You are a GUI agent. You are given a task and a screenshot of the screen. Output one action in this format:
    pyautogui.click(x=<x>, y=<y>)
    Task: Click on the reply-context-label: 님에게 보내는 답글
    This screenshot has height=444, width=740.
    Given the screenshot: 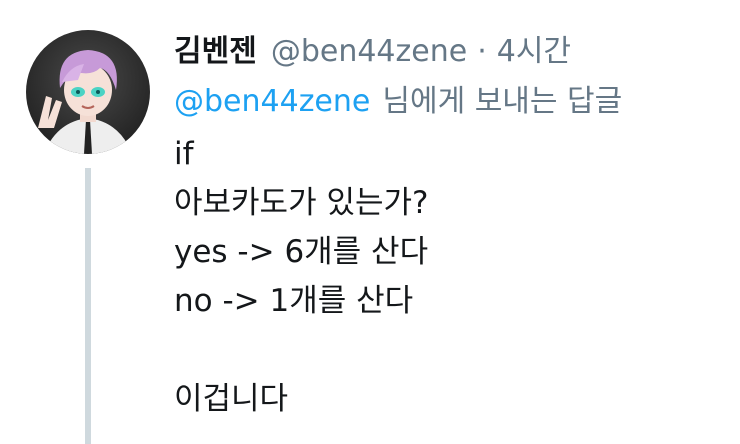 What is the action you would take?
    pyautogui.click(x=502, y=101)
    